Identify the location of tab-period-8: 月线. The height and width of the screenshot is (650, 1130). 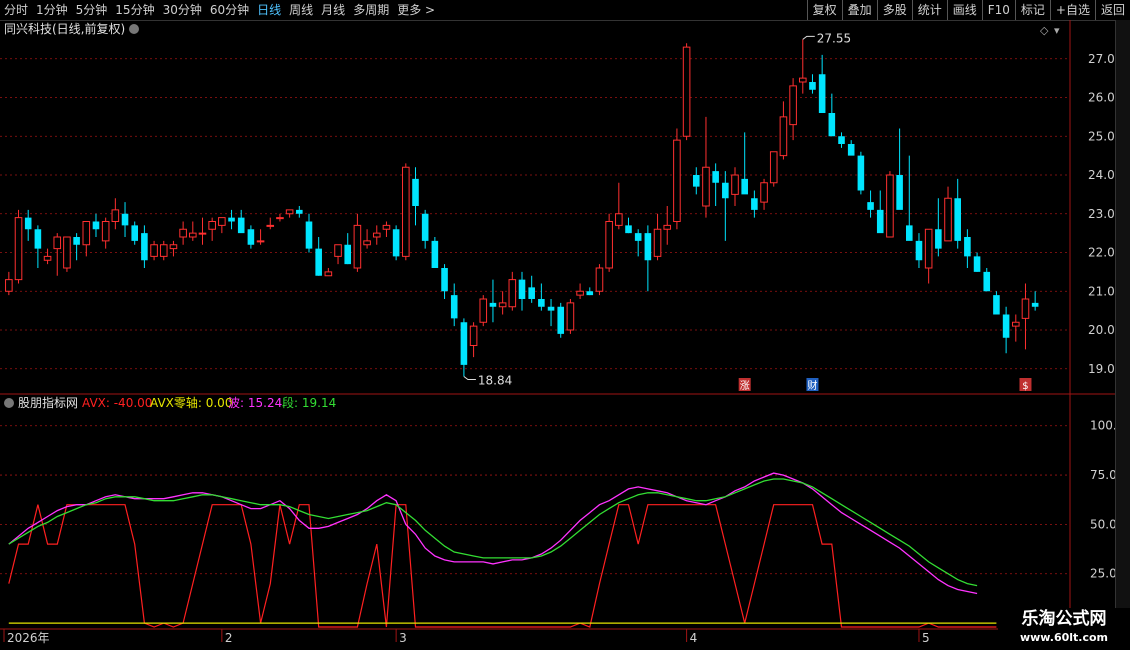
(333, 10).